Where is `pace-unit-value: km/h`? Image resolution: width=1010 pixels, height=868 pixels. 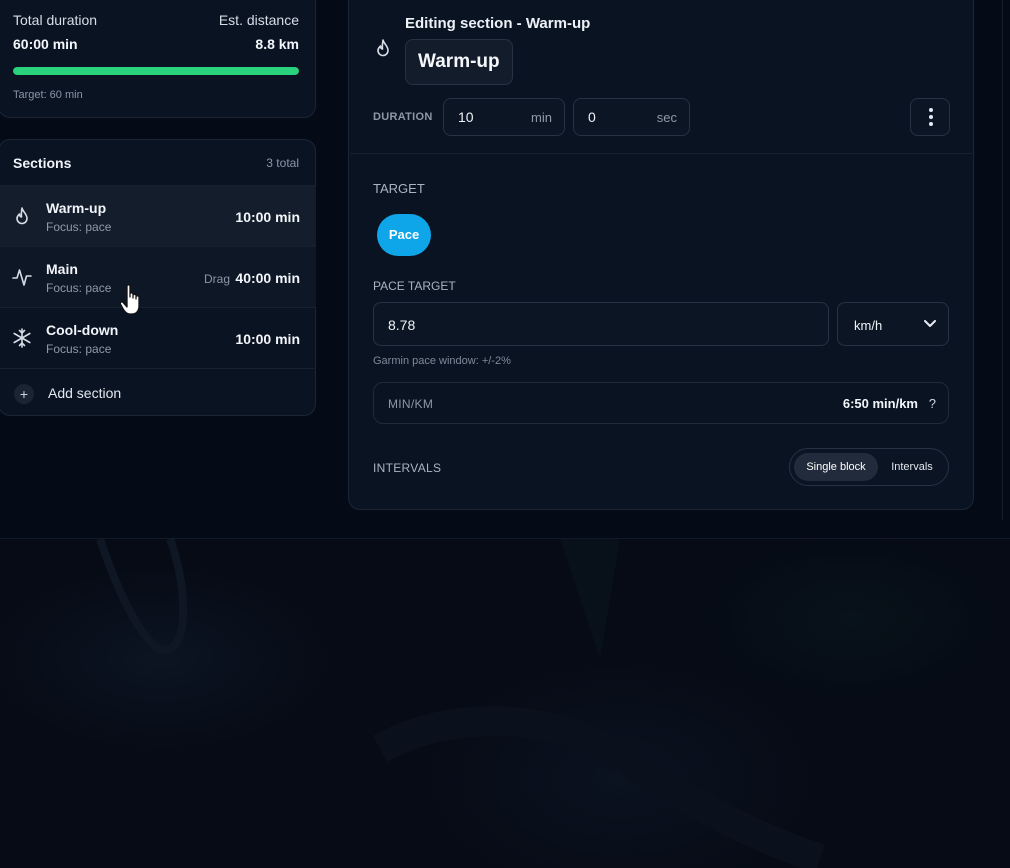
pace-unit-value: km/h is located at coordinates (868, 325).